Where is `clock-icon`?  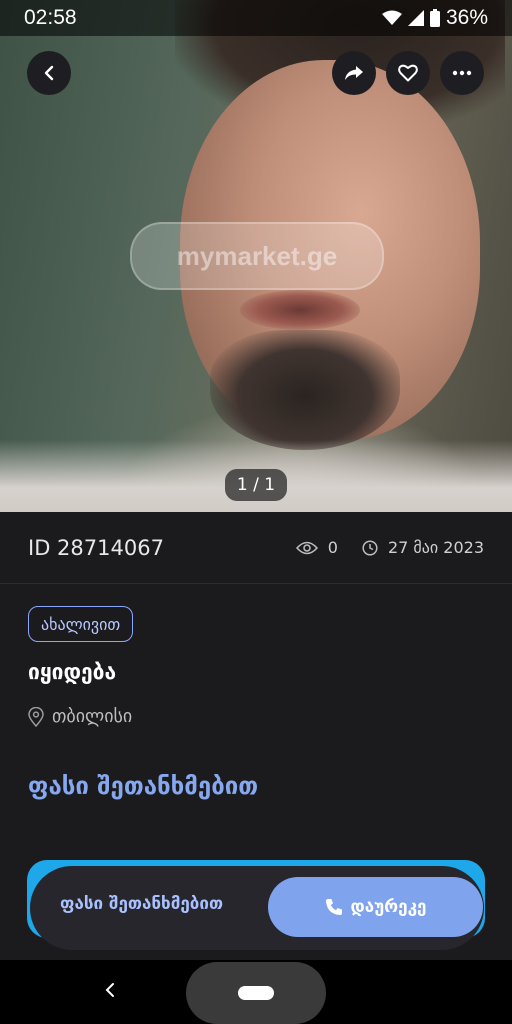
clock-icon is located at coordinates (370, 547).